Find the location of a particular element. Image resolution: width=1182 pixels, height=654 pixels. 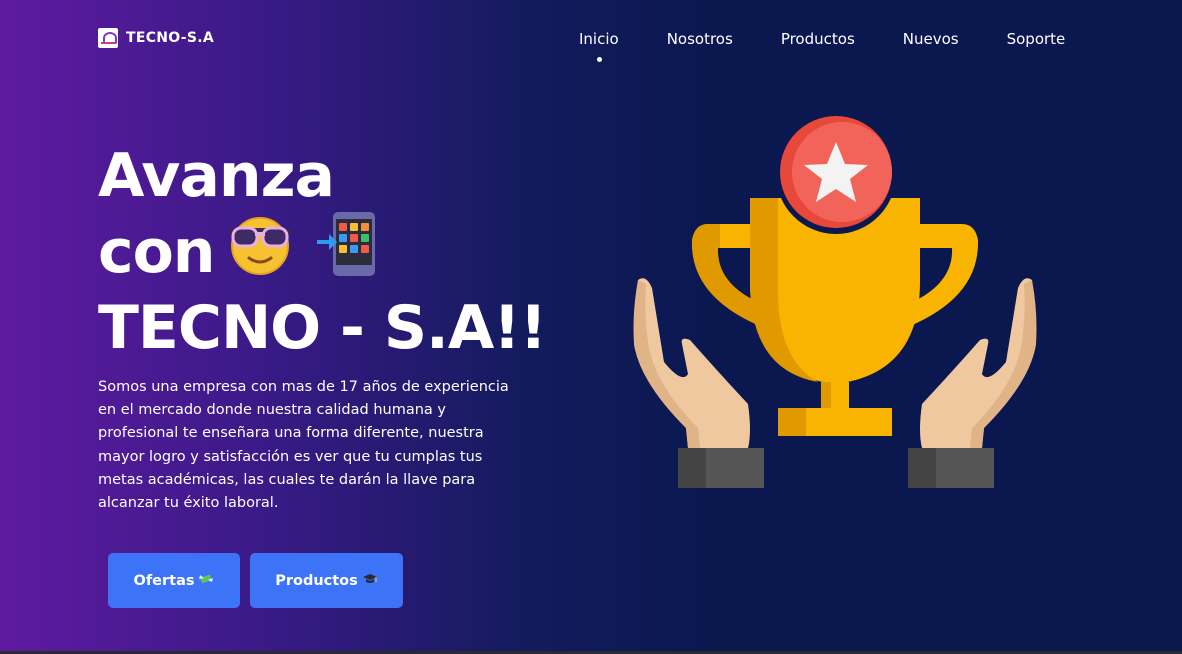

sunglasses-emoji-icon is located at coordinates (260, 252).